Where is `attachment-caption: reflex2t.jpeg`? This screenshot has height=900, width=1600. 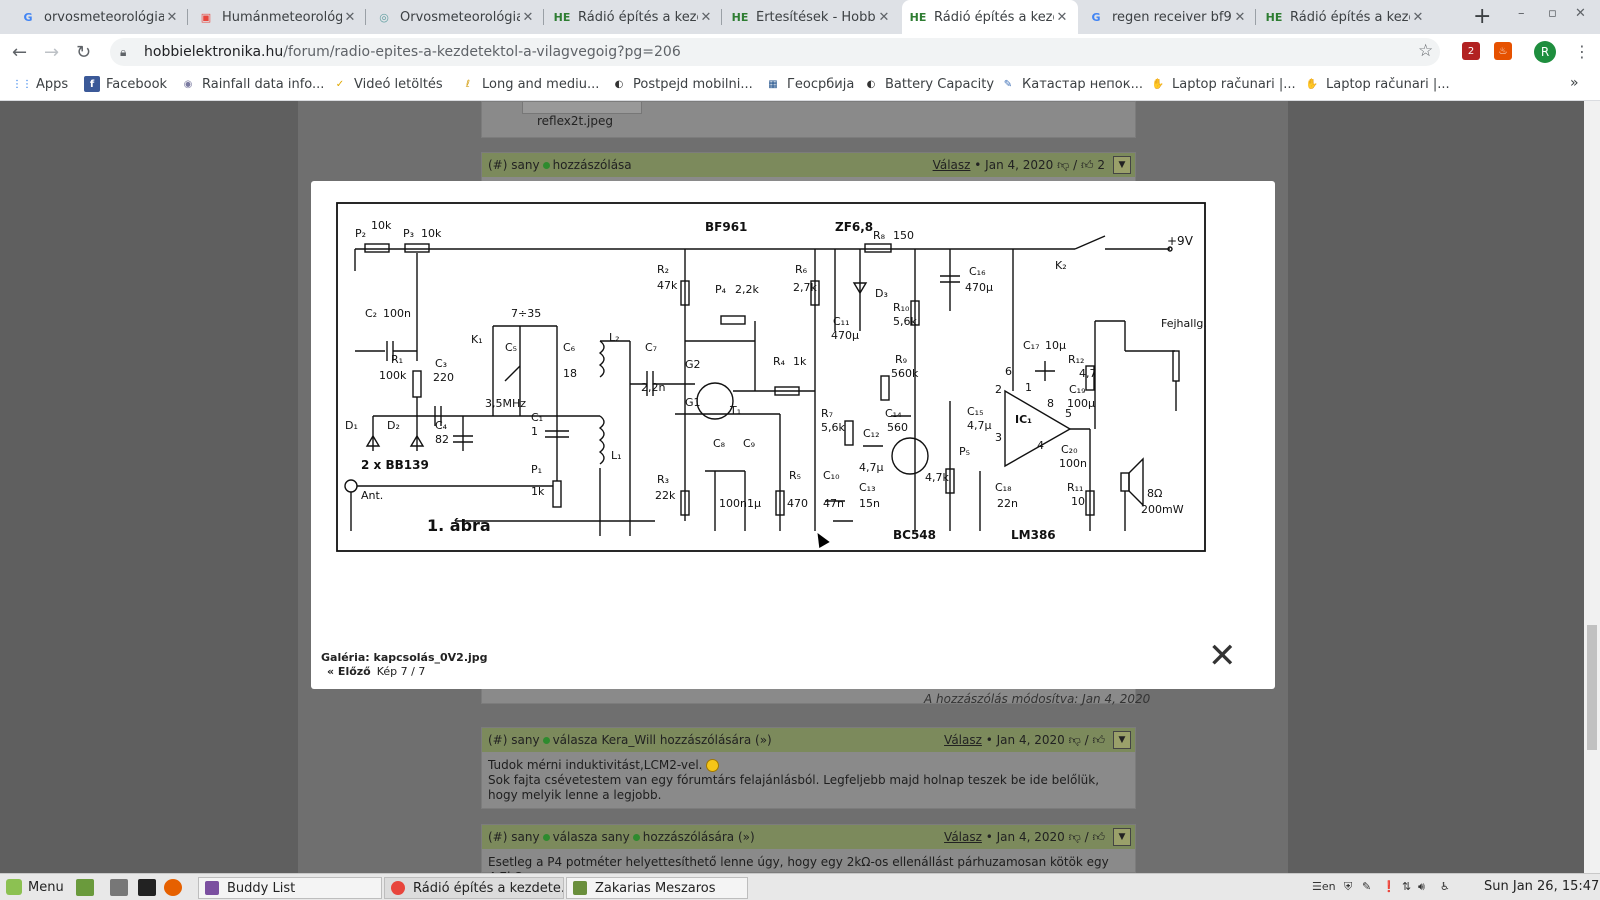 attachment-caption: reflex2t.jpeg is located at coordinates (836, 121).